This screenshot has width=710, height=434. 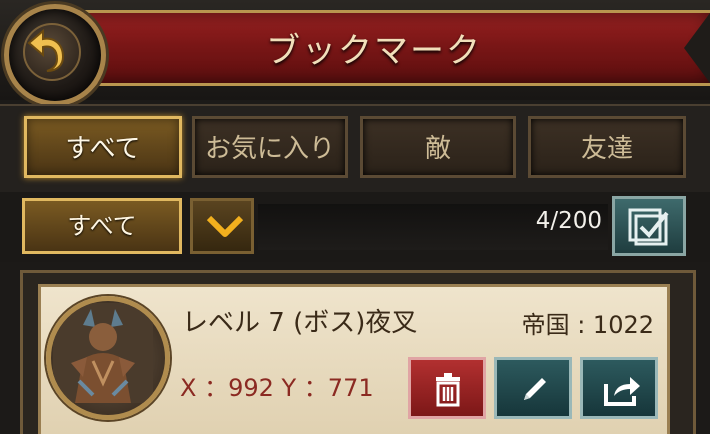 What do you see at coordinates (568, 221) in the screenshot?
I see `bookmark-count: 4/200` at bounding box center [568, 221].